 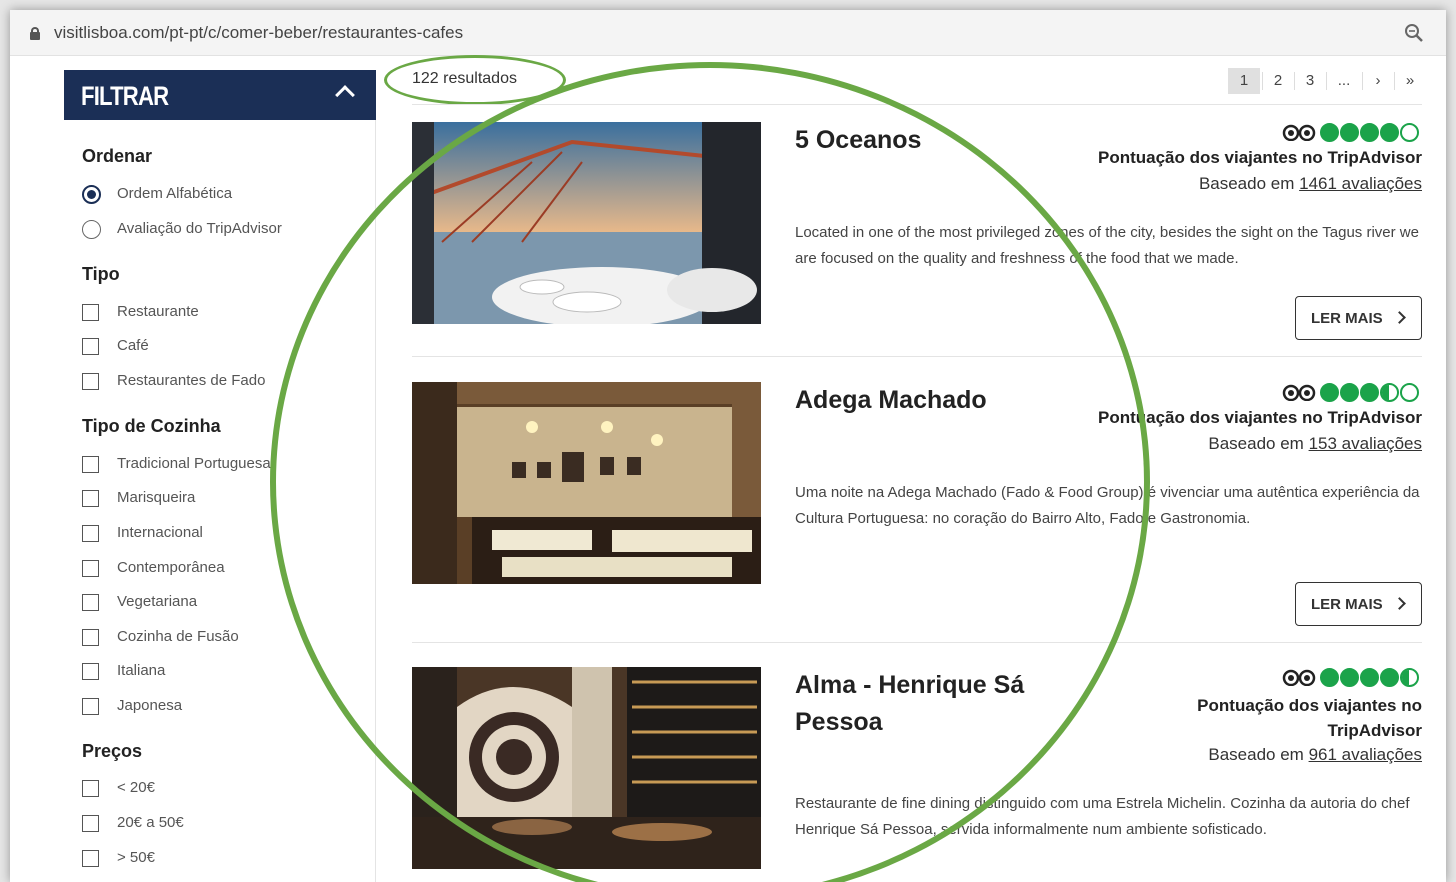 I want to click on option-label: Japonesa, so click(x=150, y=705).